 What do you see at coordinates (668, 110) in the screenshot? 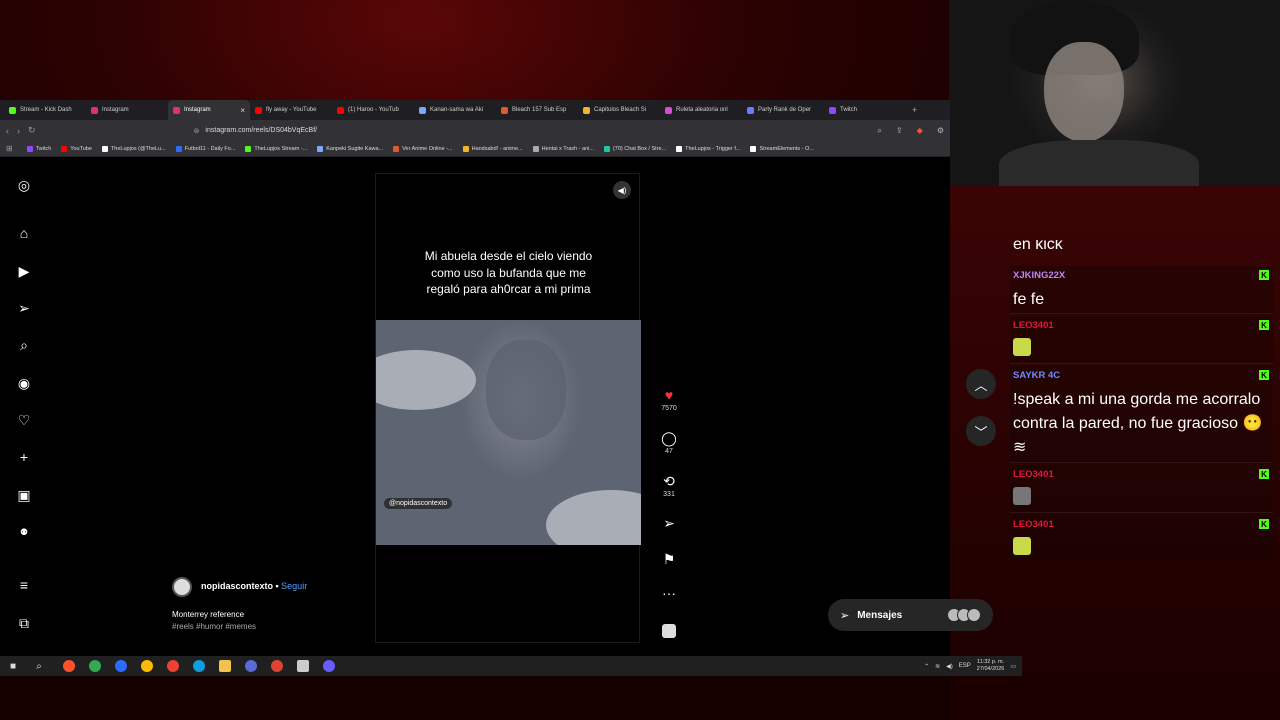
I see `tab-favicon-icon` at bounding box center [668, 110].